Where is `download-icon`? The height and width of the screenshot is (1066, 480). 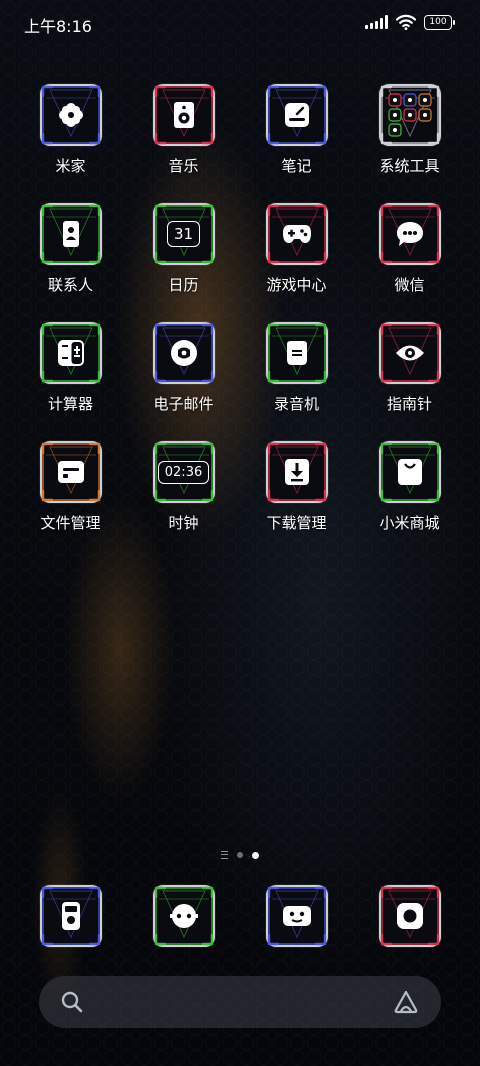 download-icon is located at coordinates (297, 472).